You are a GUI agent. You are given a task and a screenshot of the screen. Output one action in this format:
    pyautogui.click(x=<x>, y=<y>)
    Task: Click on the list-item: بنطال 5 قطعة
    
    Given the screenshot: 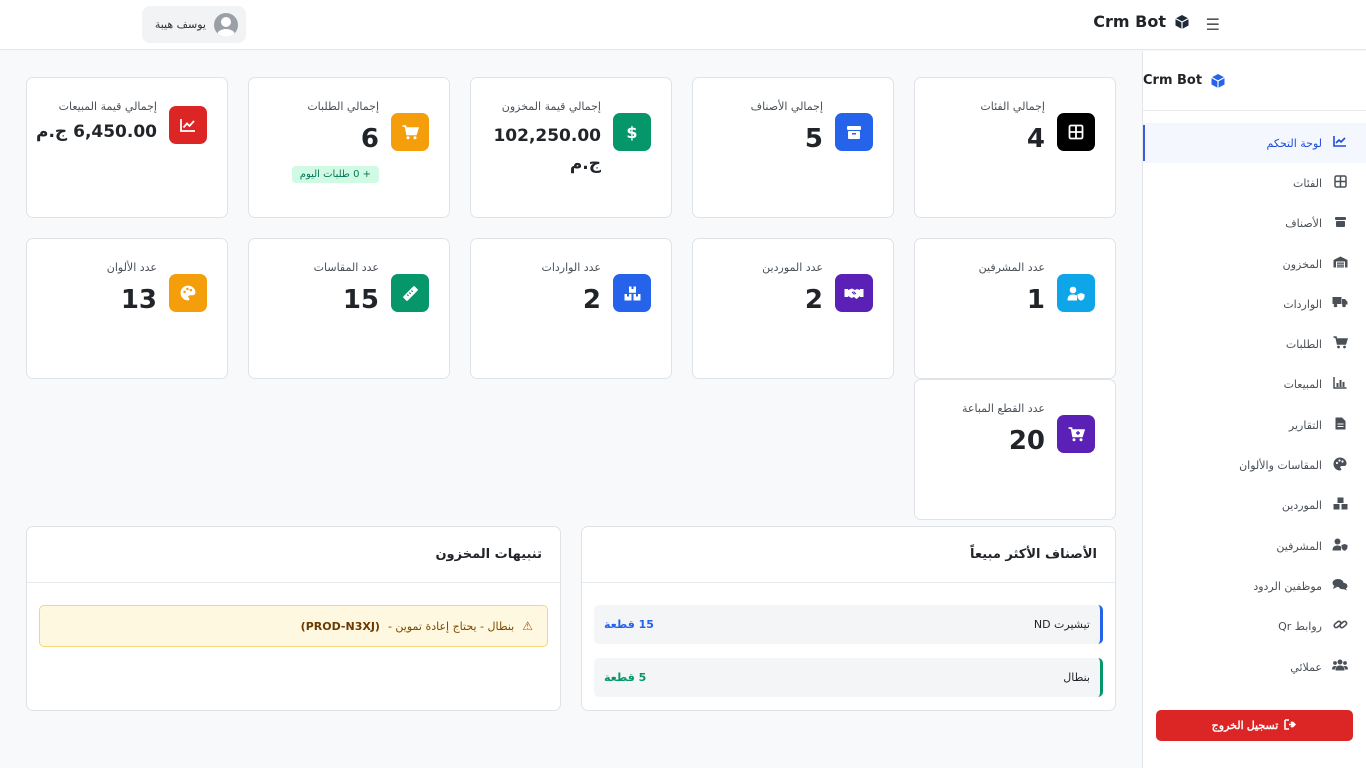 What is the action you would take?
    pyautogui.click(x=848, y=677)
    